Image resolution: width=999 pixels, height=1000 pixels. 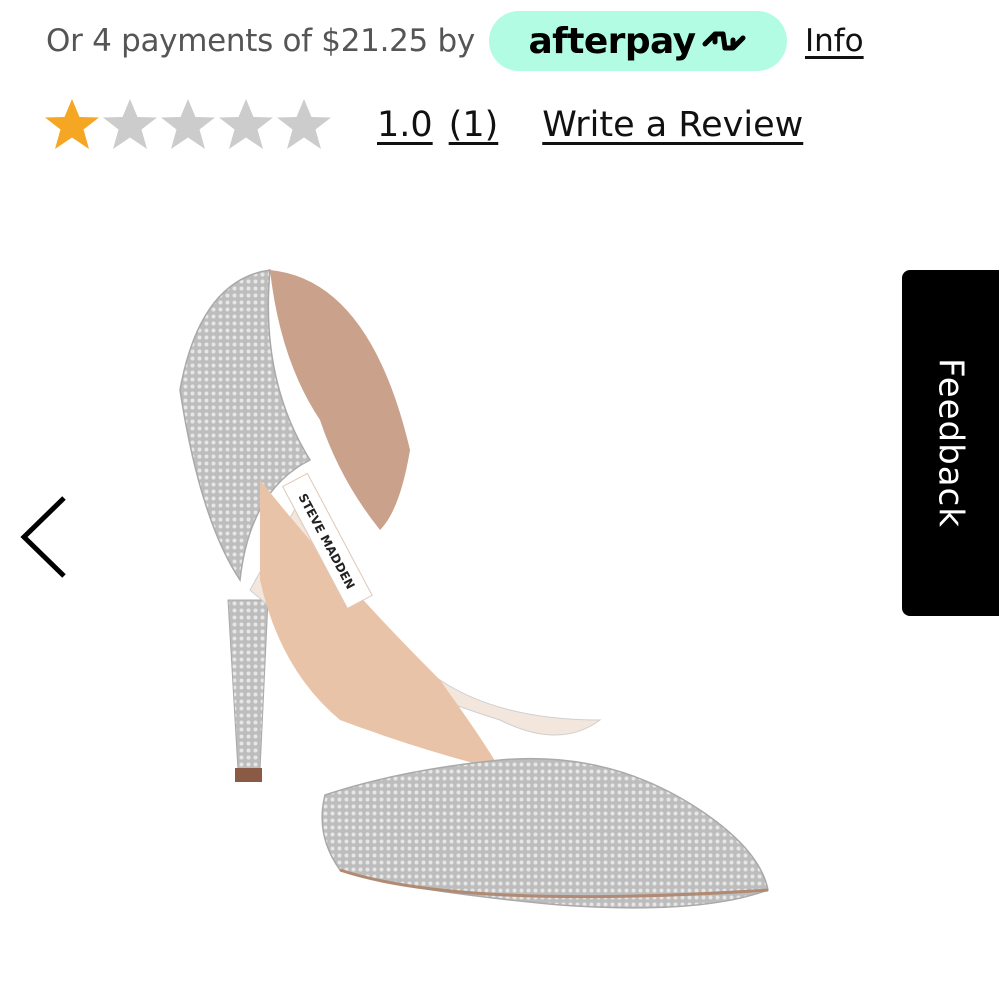 What do you see at coordinates (724, 41) in the screenshot?
I see `afterpay-arrows-icon` at bounding box center [724, 41].